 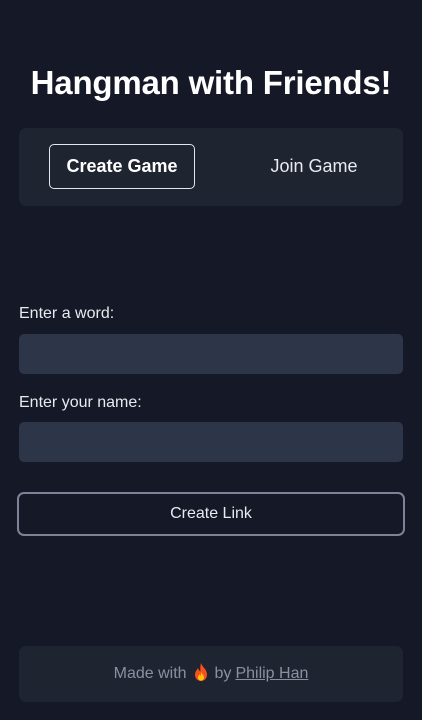 I want to click on name-input, so click(x=211, y=442).